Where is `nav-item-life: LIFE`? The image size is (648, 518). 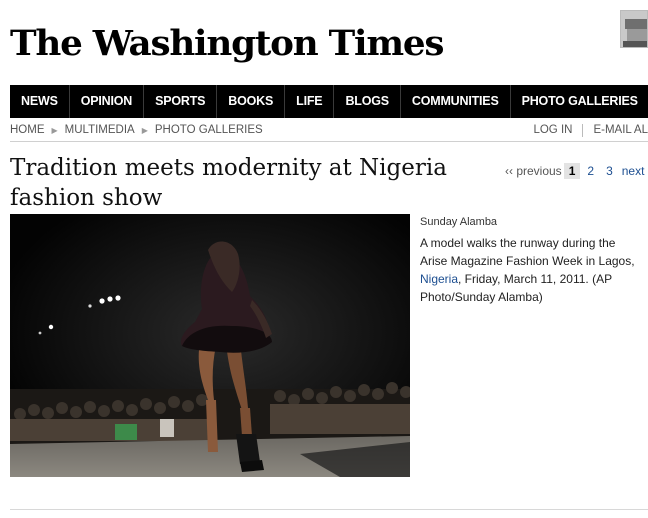
nav-item-life: LIFE is located at coordinates (310, 101).